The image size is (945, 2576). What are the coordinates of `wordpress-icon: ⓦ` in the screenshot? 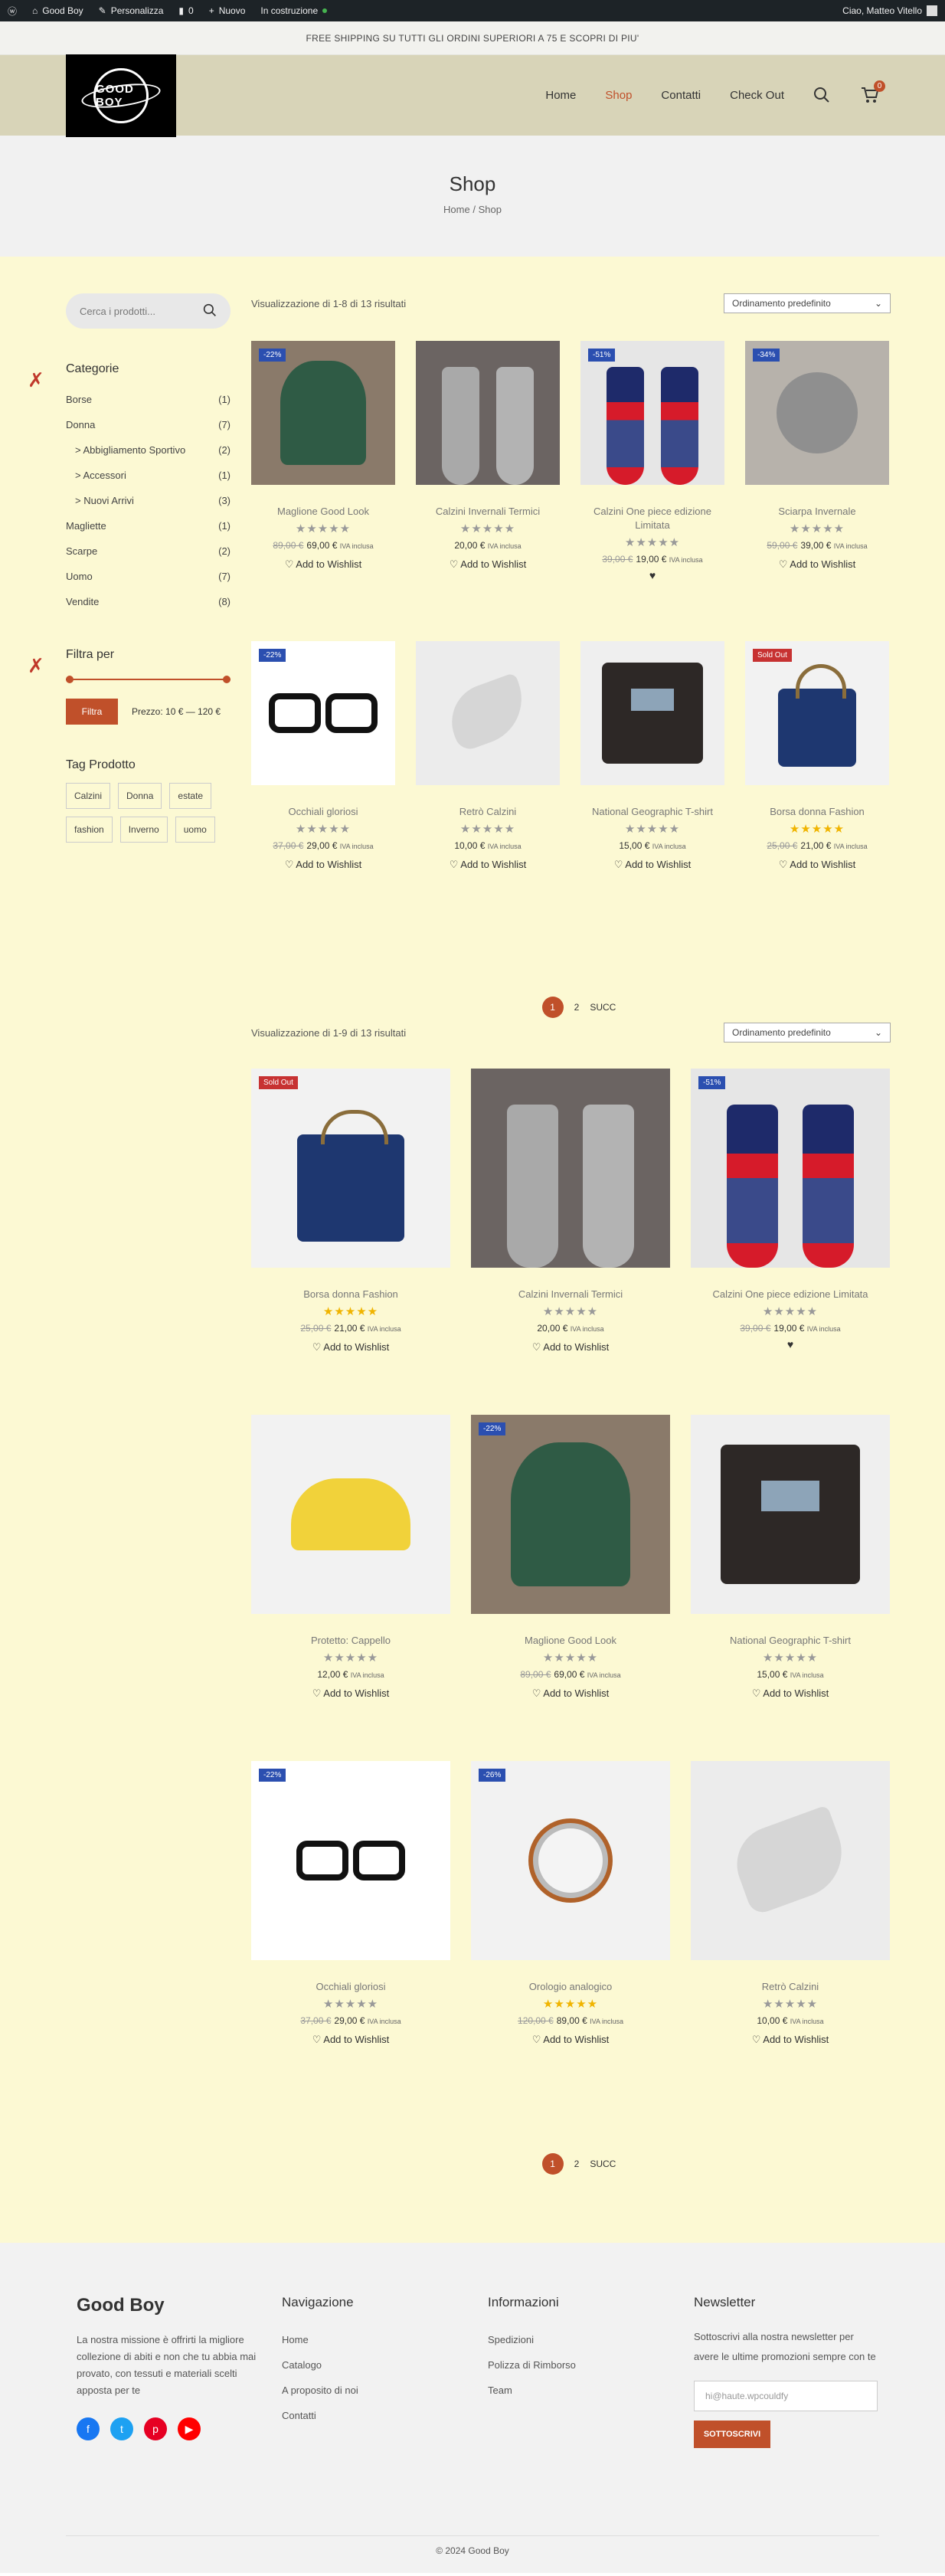 It's located at (12, 11).